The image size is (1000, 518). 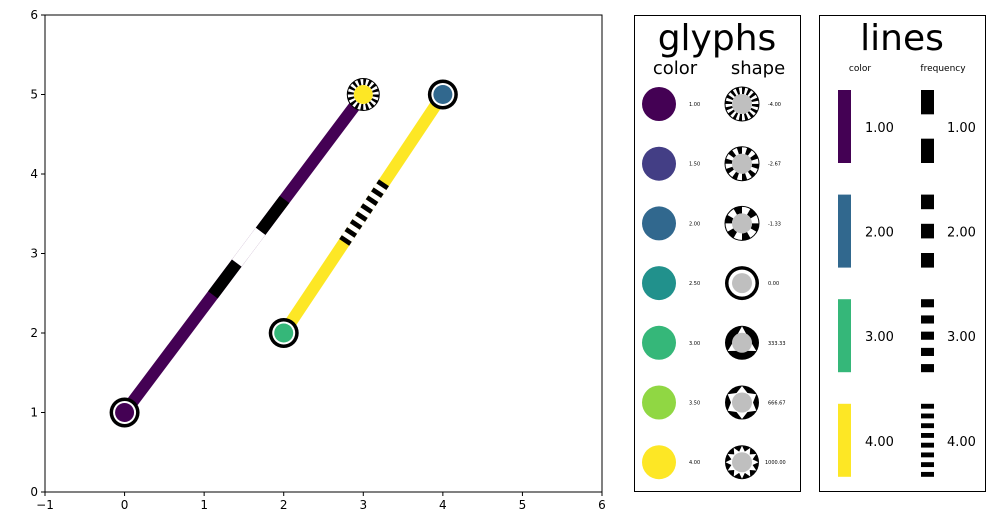 What do you see at coordinates (879, 337) in the screenshot?
I see `line-color-label: 3.00` at bounding box center [879, 337].